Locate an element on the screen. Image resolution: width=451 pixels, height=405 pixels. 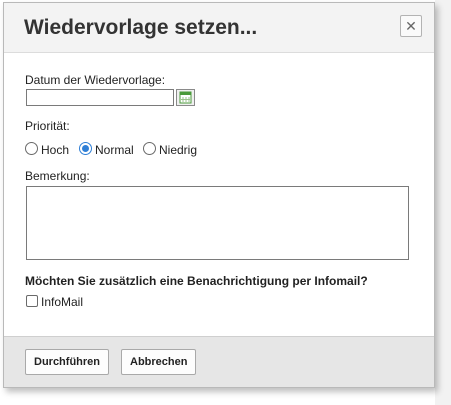
priority-high-radio is located at coordinates (31, 148).